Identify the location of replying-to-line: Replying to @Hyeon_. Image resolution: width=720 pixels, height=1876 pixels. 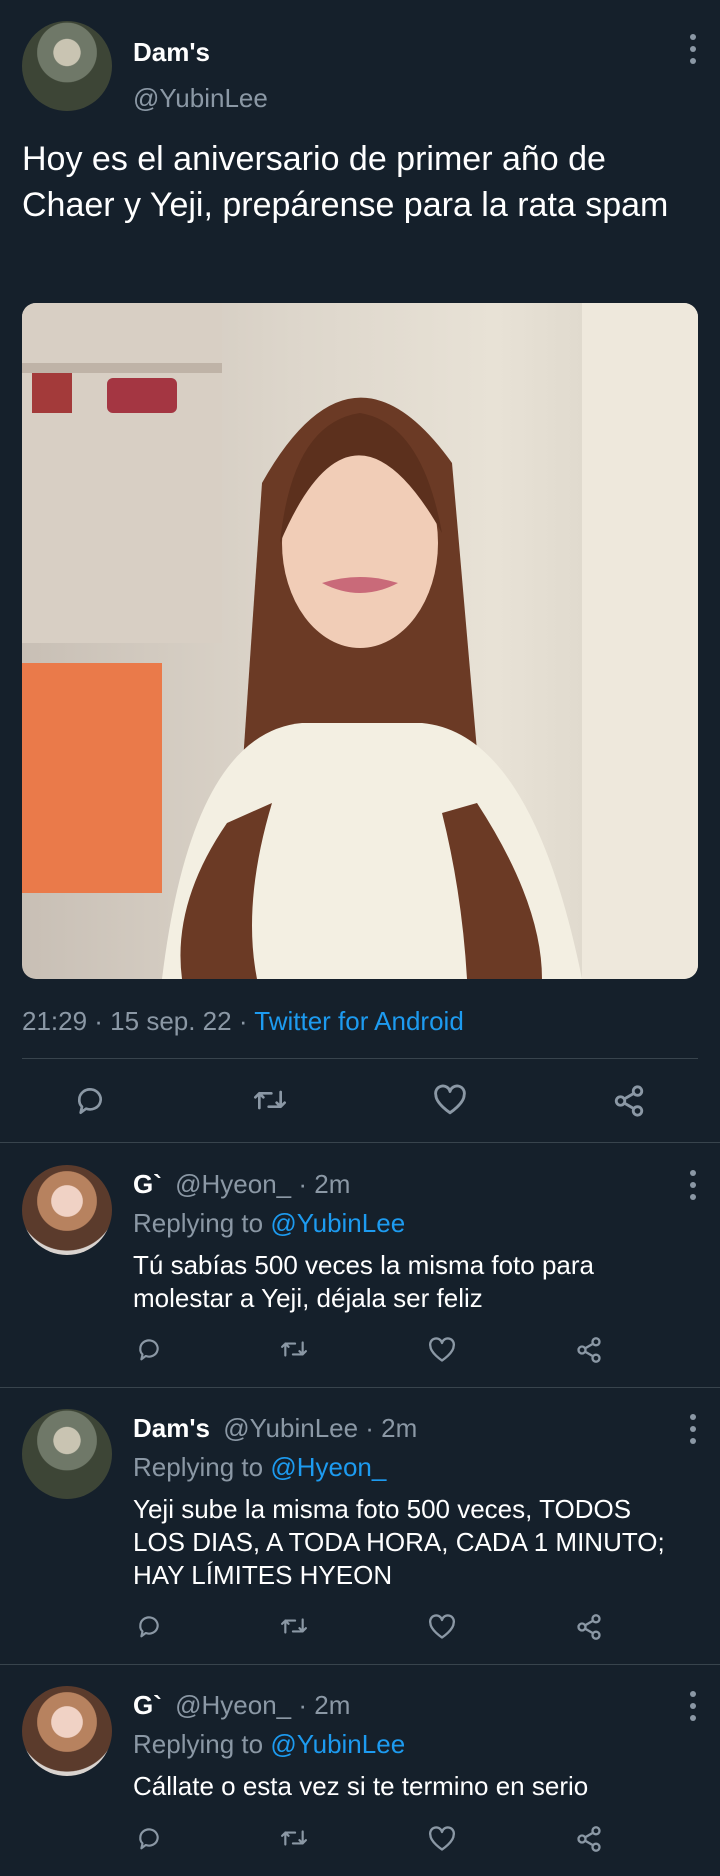
(259, 1467).